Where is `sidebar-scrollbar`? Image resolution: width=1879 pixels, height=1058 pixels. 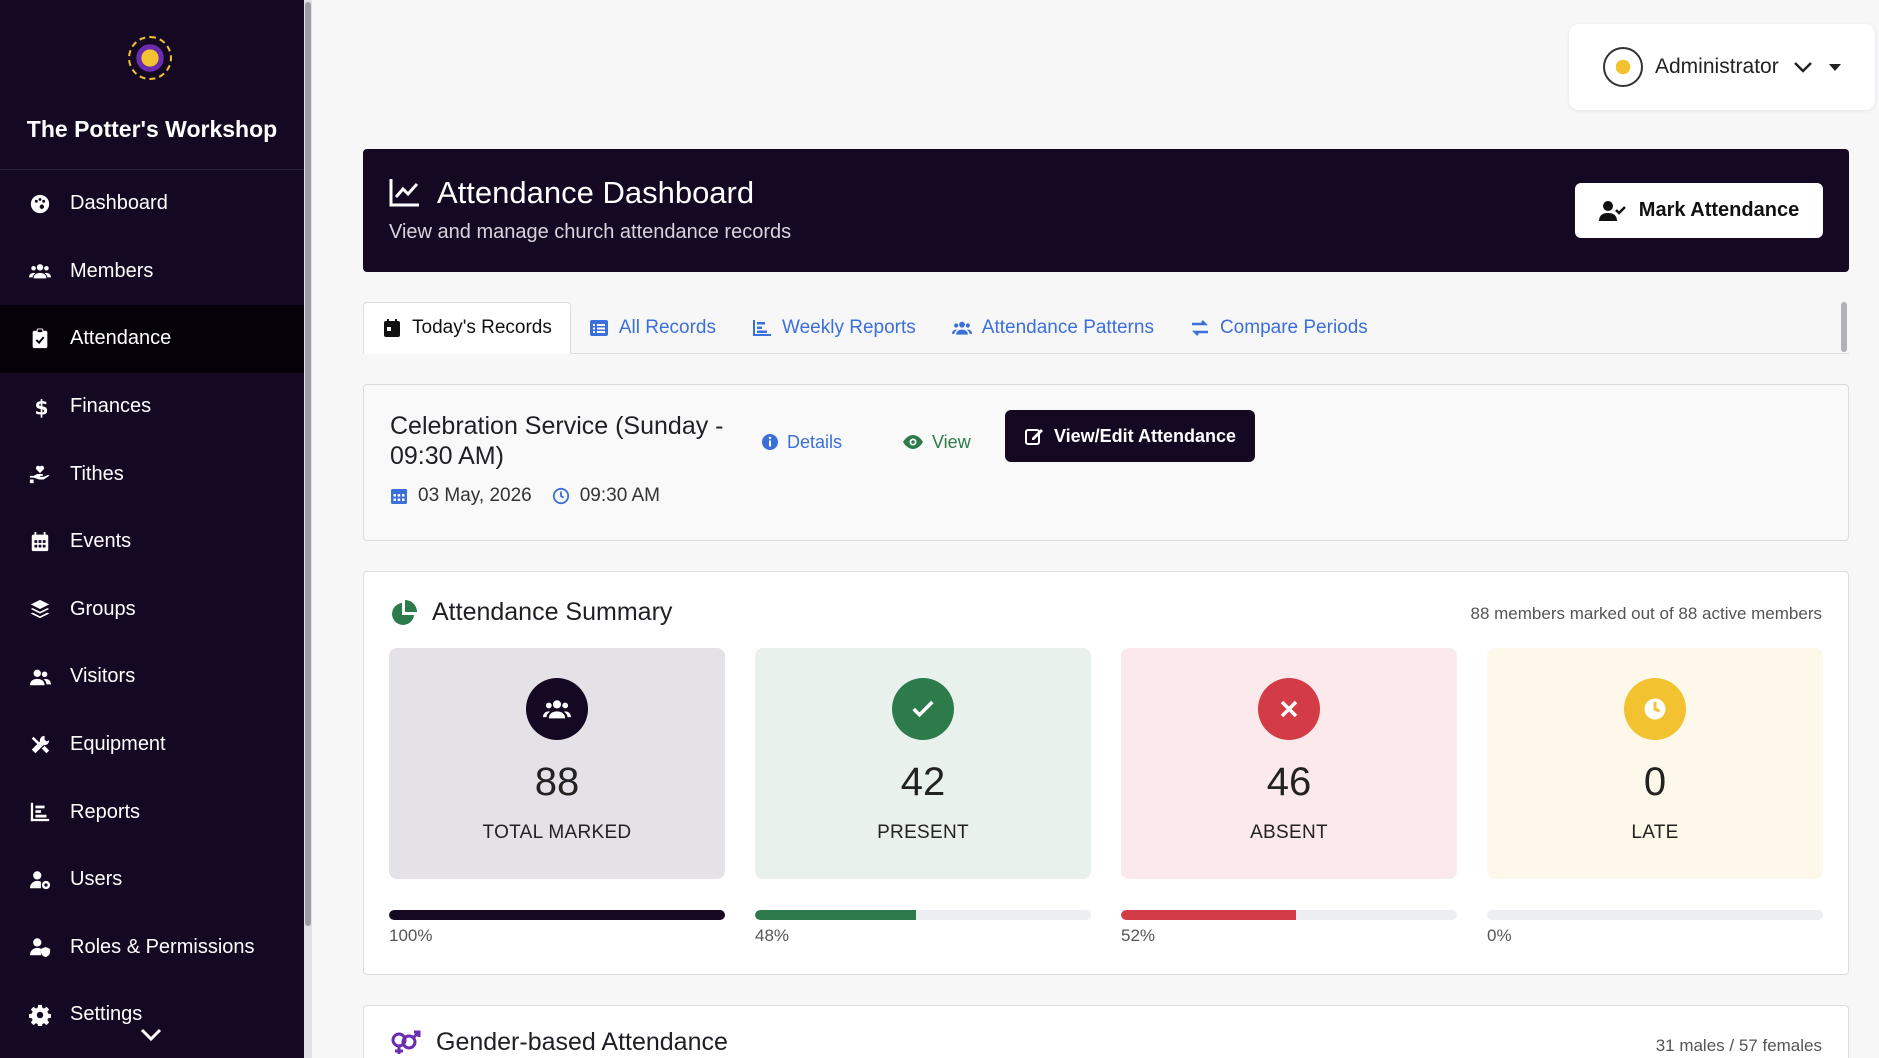 sidebar-scrollbar is located at coordinates (308, 529).